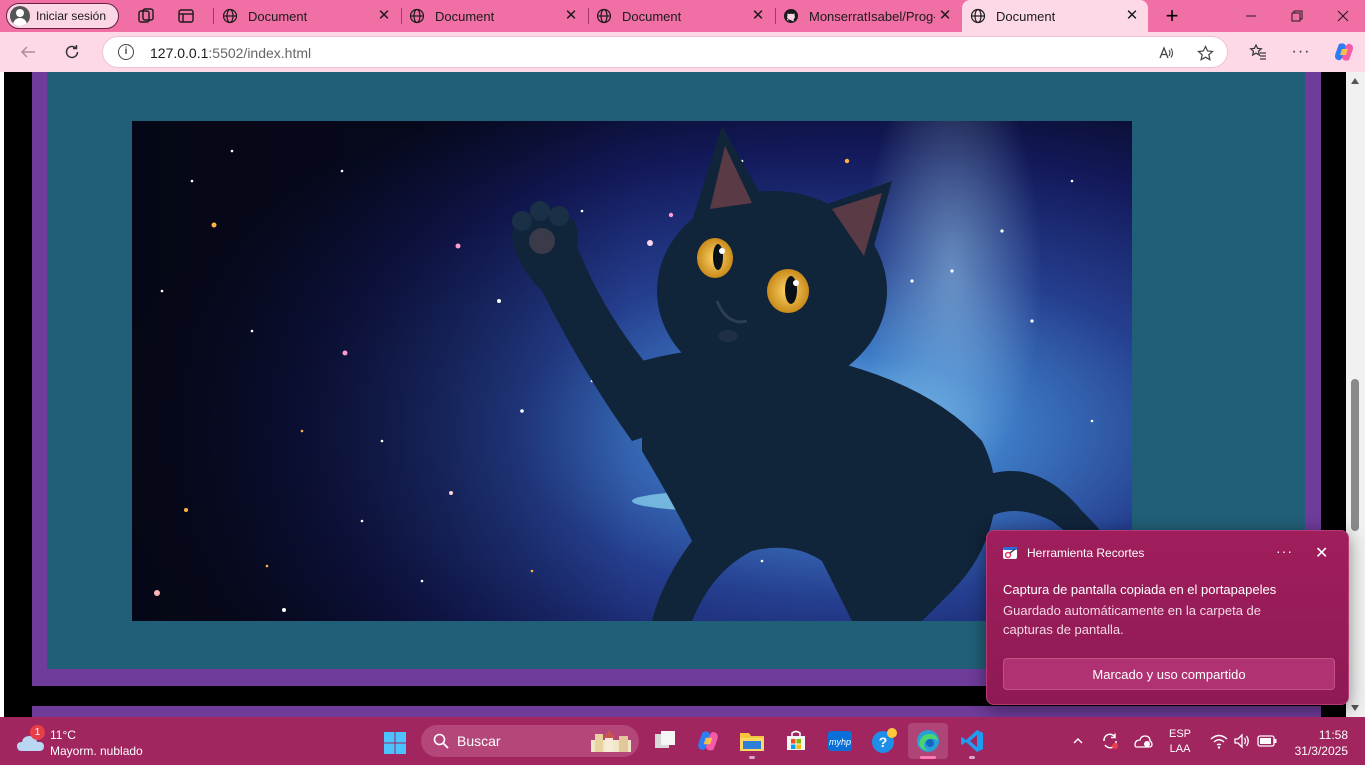 The image size is (1365, 765). I want to click on weather-temp: 11°C, so click(63, 735).